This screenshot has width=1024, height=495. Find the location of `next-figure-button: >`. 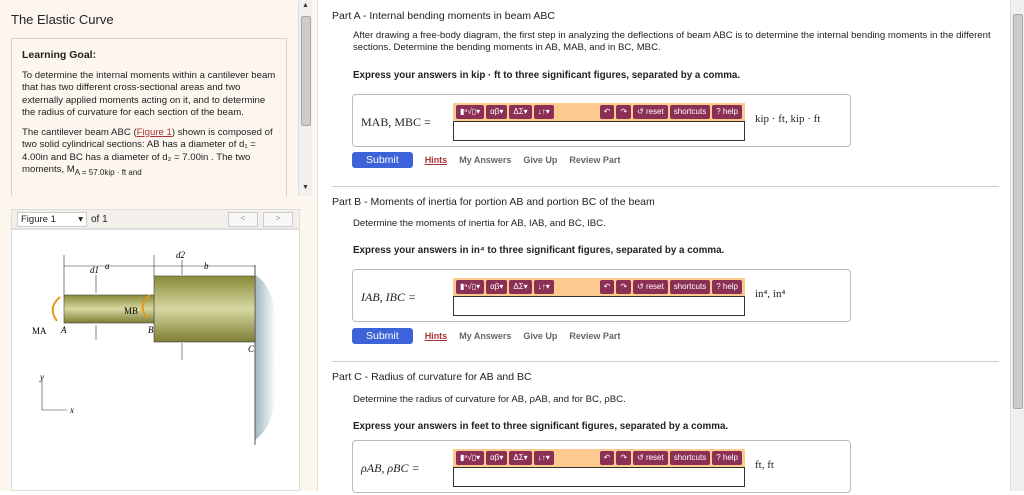

next-figure-button: > is located at coordinates (278, 219).